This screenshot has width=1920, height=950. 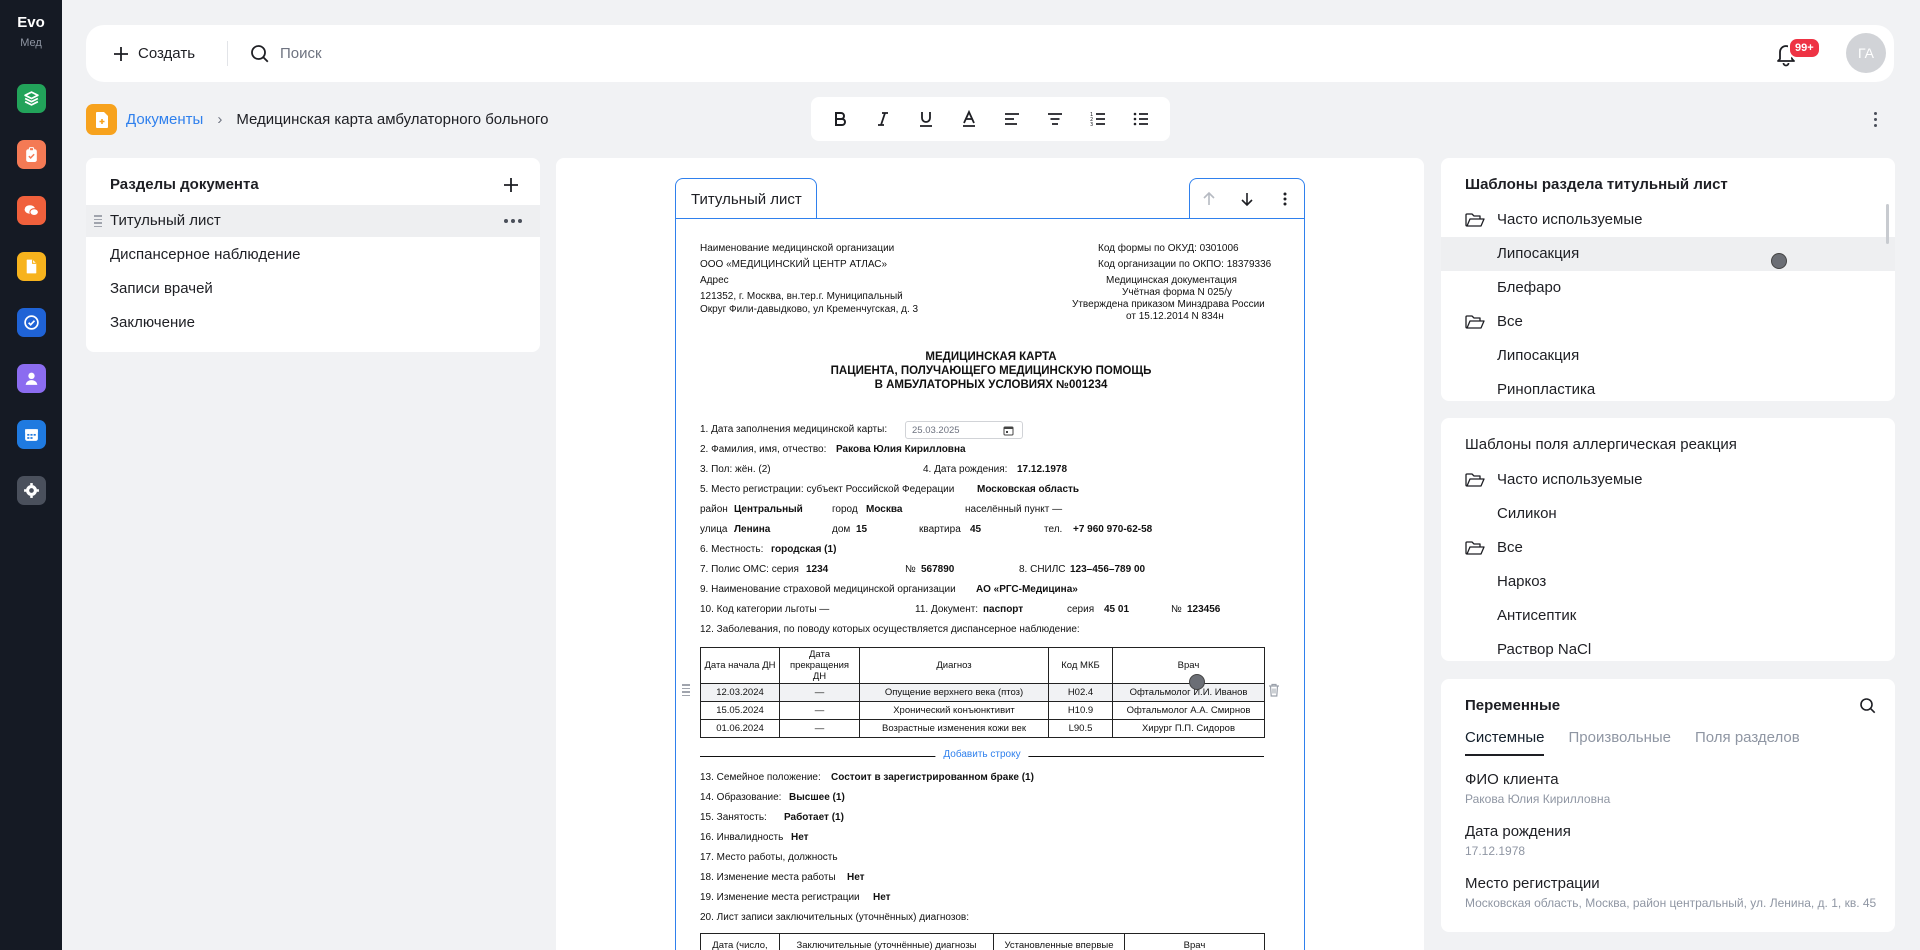 What do you see at coordinates (511, 185) in the screenshot?
I see `add-section-icon` at bounding box center [511, 185].